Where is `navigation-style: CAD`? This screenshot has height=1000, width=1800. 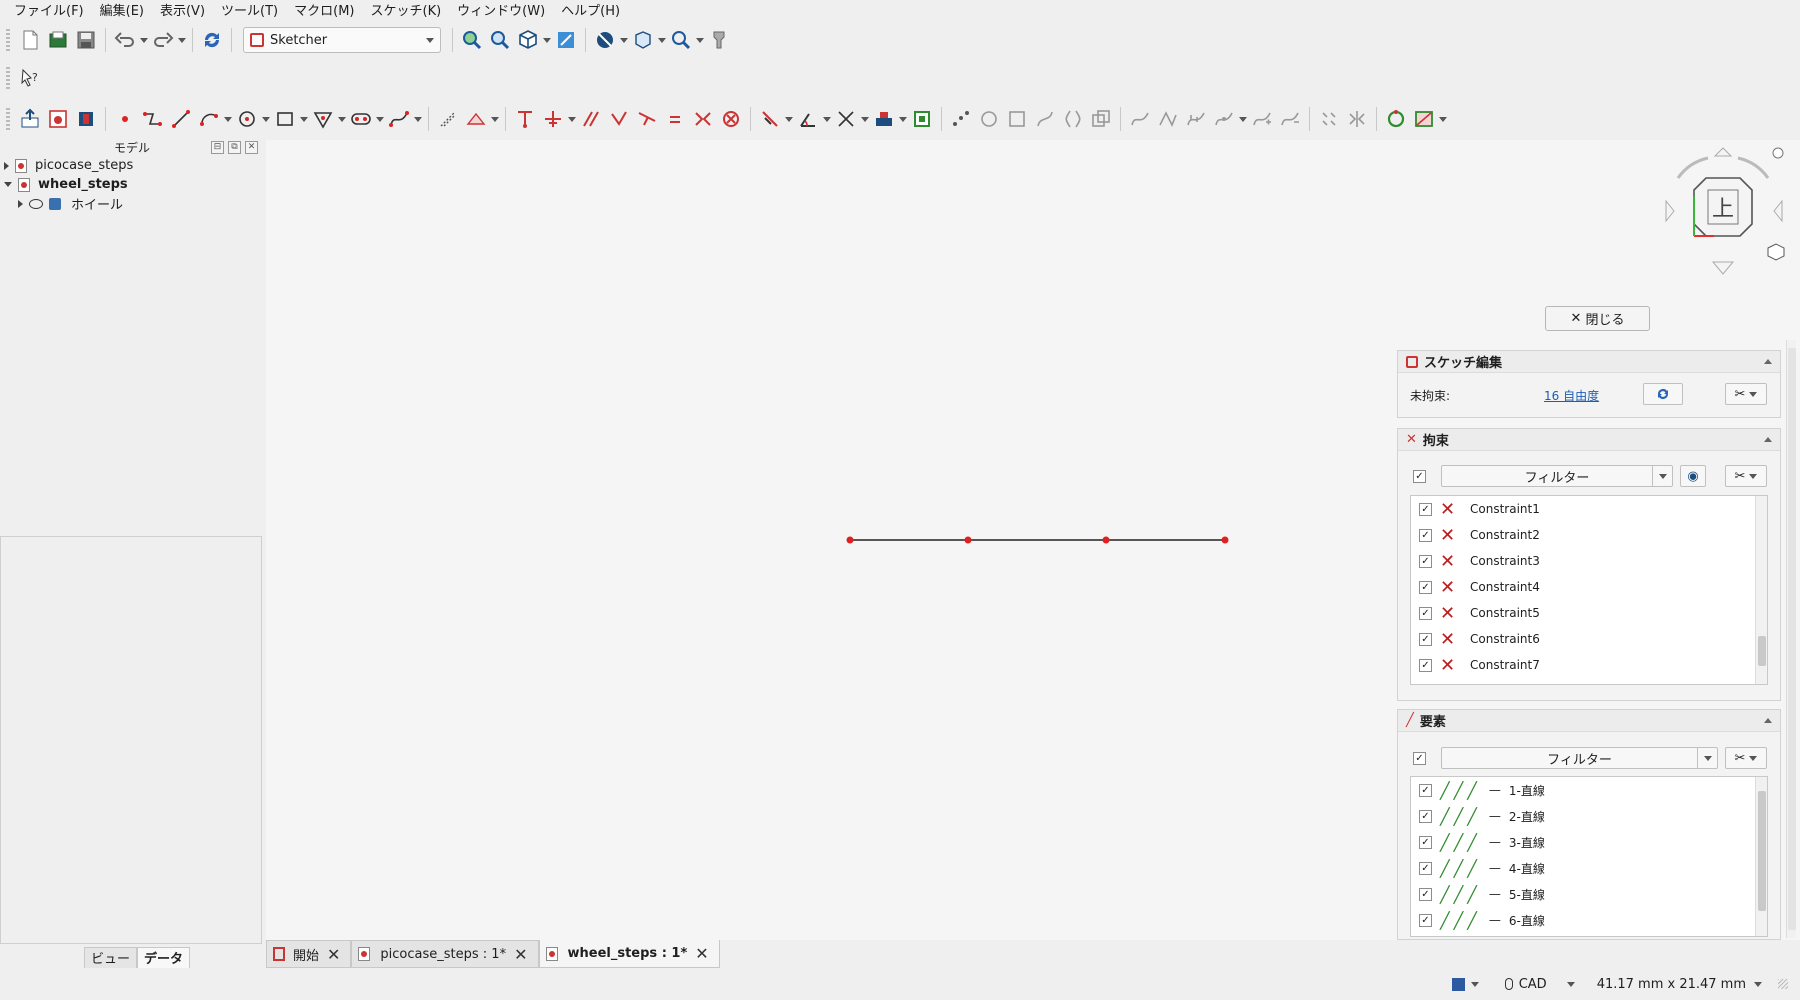 navigation-style: CAD is located at coordinates (1539, 984).